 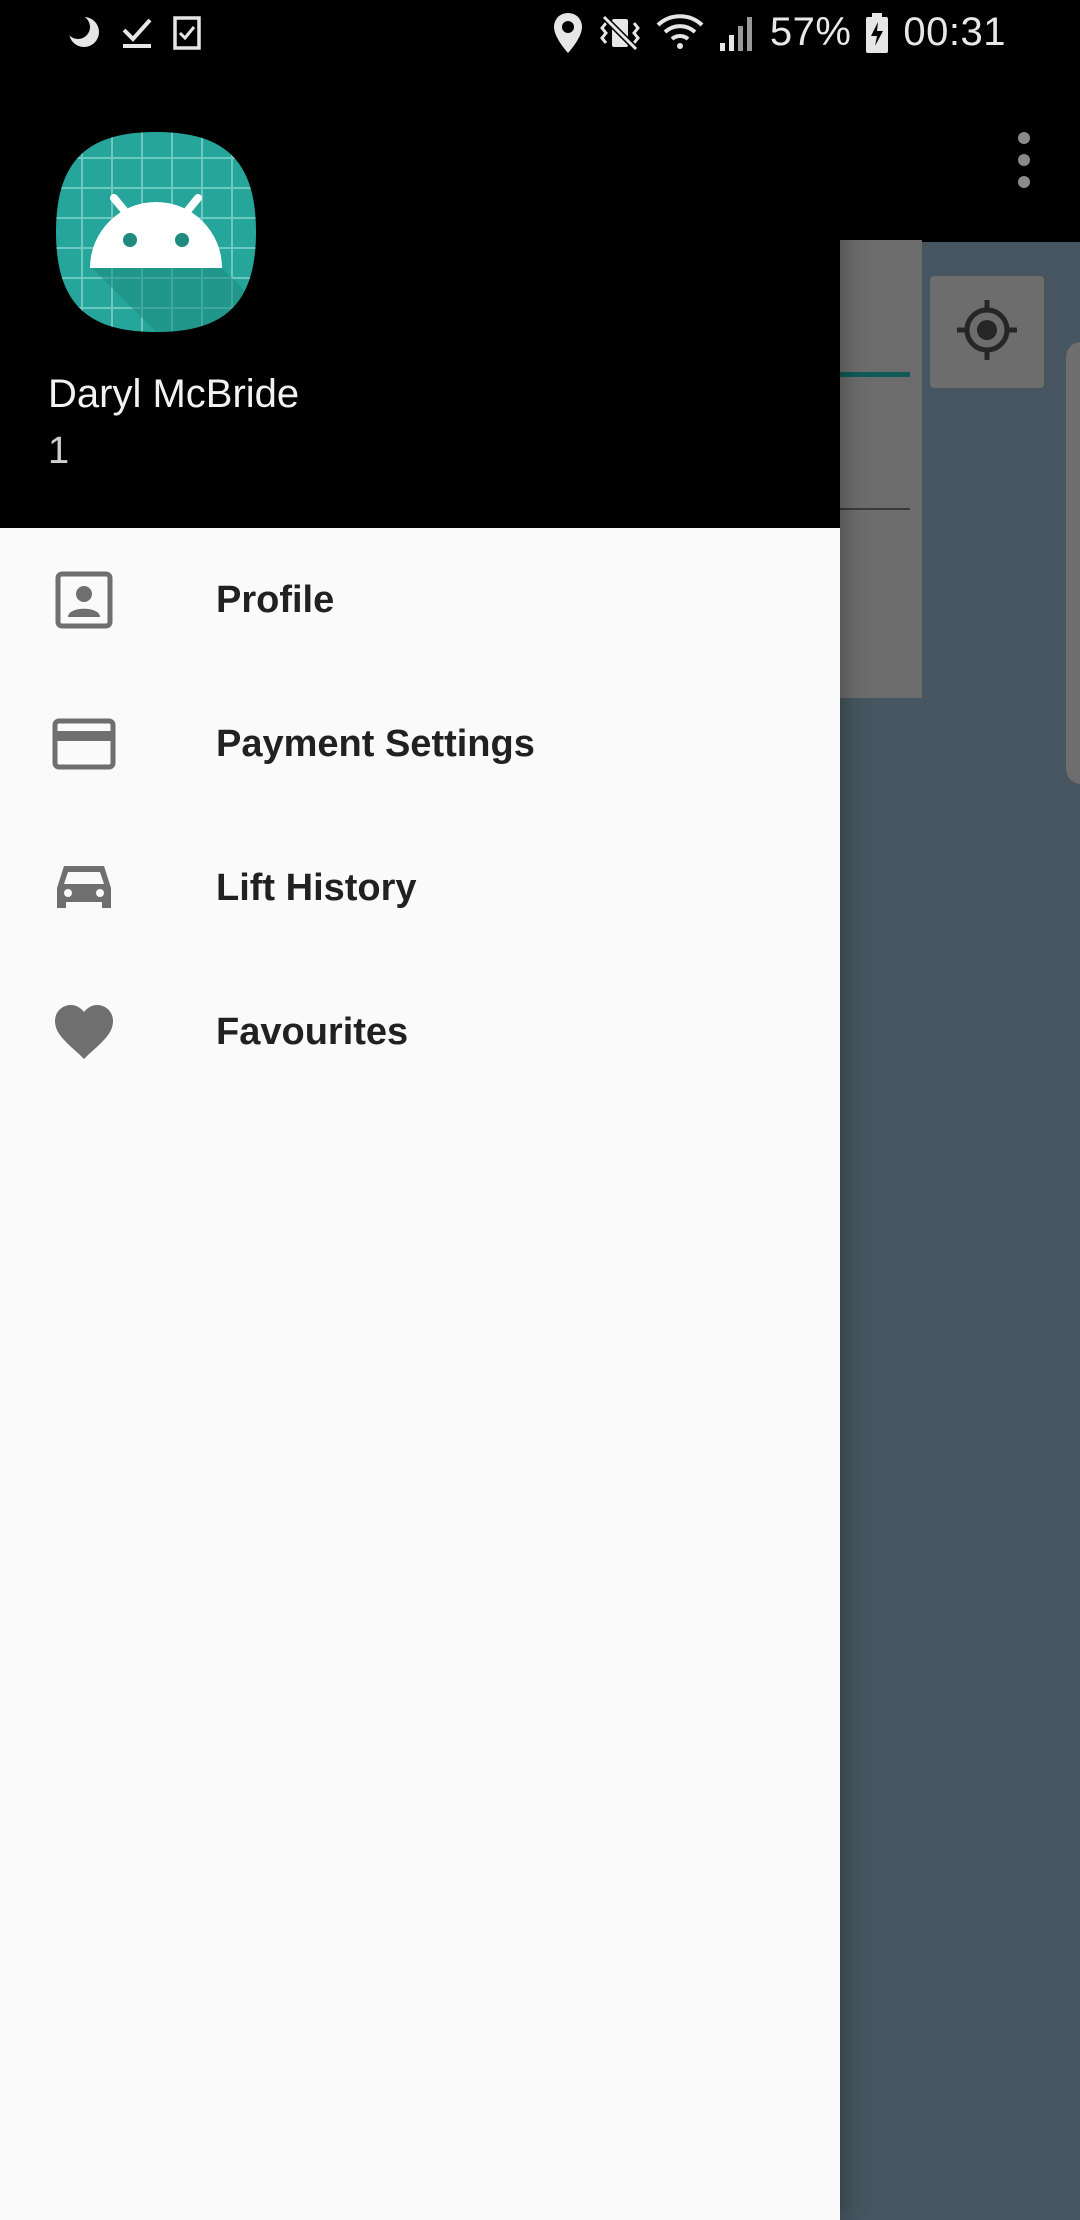 What do you see at coordinates (568, 33) in the screenshot?
I see `location-pin-icon` at bounding box center [568, 33].